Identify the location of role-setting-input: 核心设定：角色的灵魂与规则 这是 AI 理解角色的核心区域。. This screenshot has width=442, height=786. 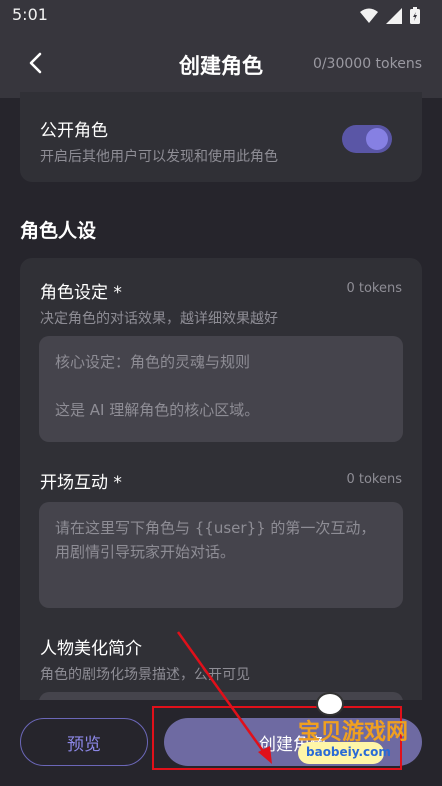
(221, 389).